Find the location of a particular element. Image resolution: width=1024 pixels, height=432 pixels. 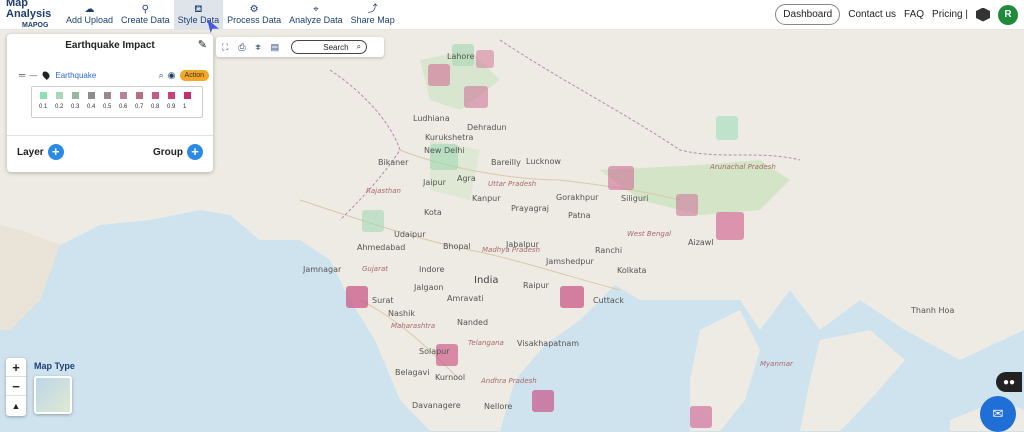

map-place-label: Gorakhpur is located at coordinates (577, 197).